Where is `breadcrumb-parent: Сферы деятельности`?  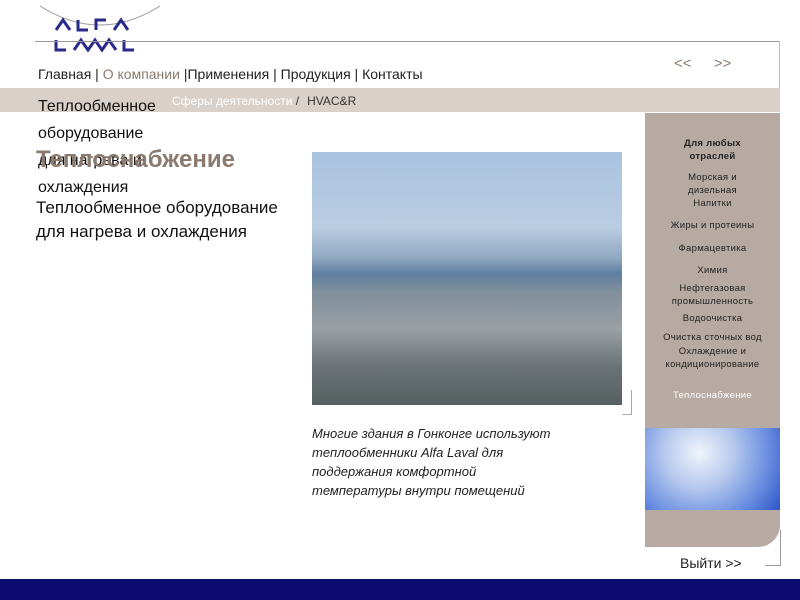 breadcrumb-parent: Сферы деятельности is located at coordinates (232, 101).